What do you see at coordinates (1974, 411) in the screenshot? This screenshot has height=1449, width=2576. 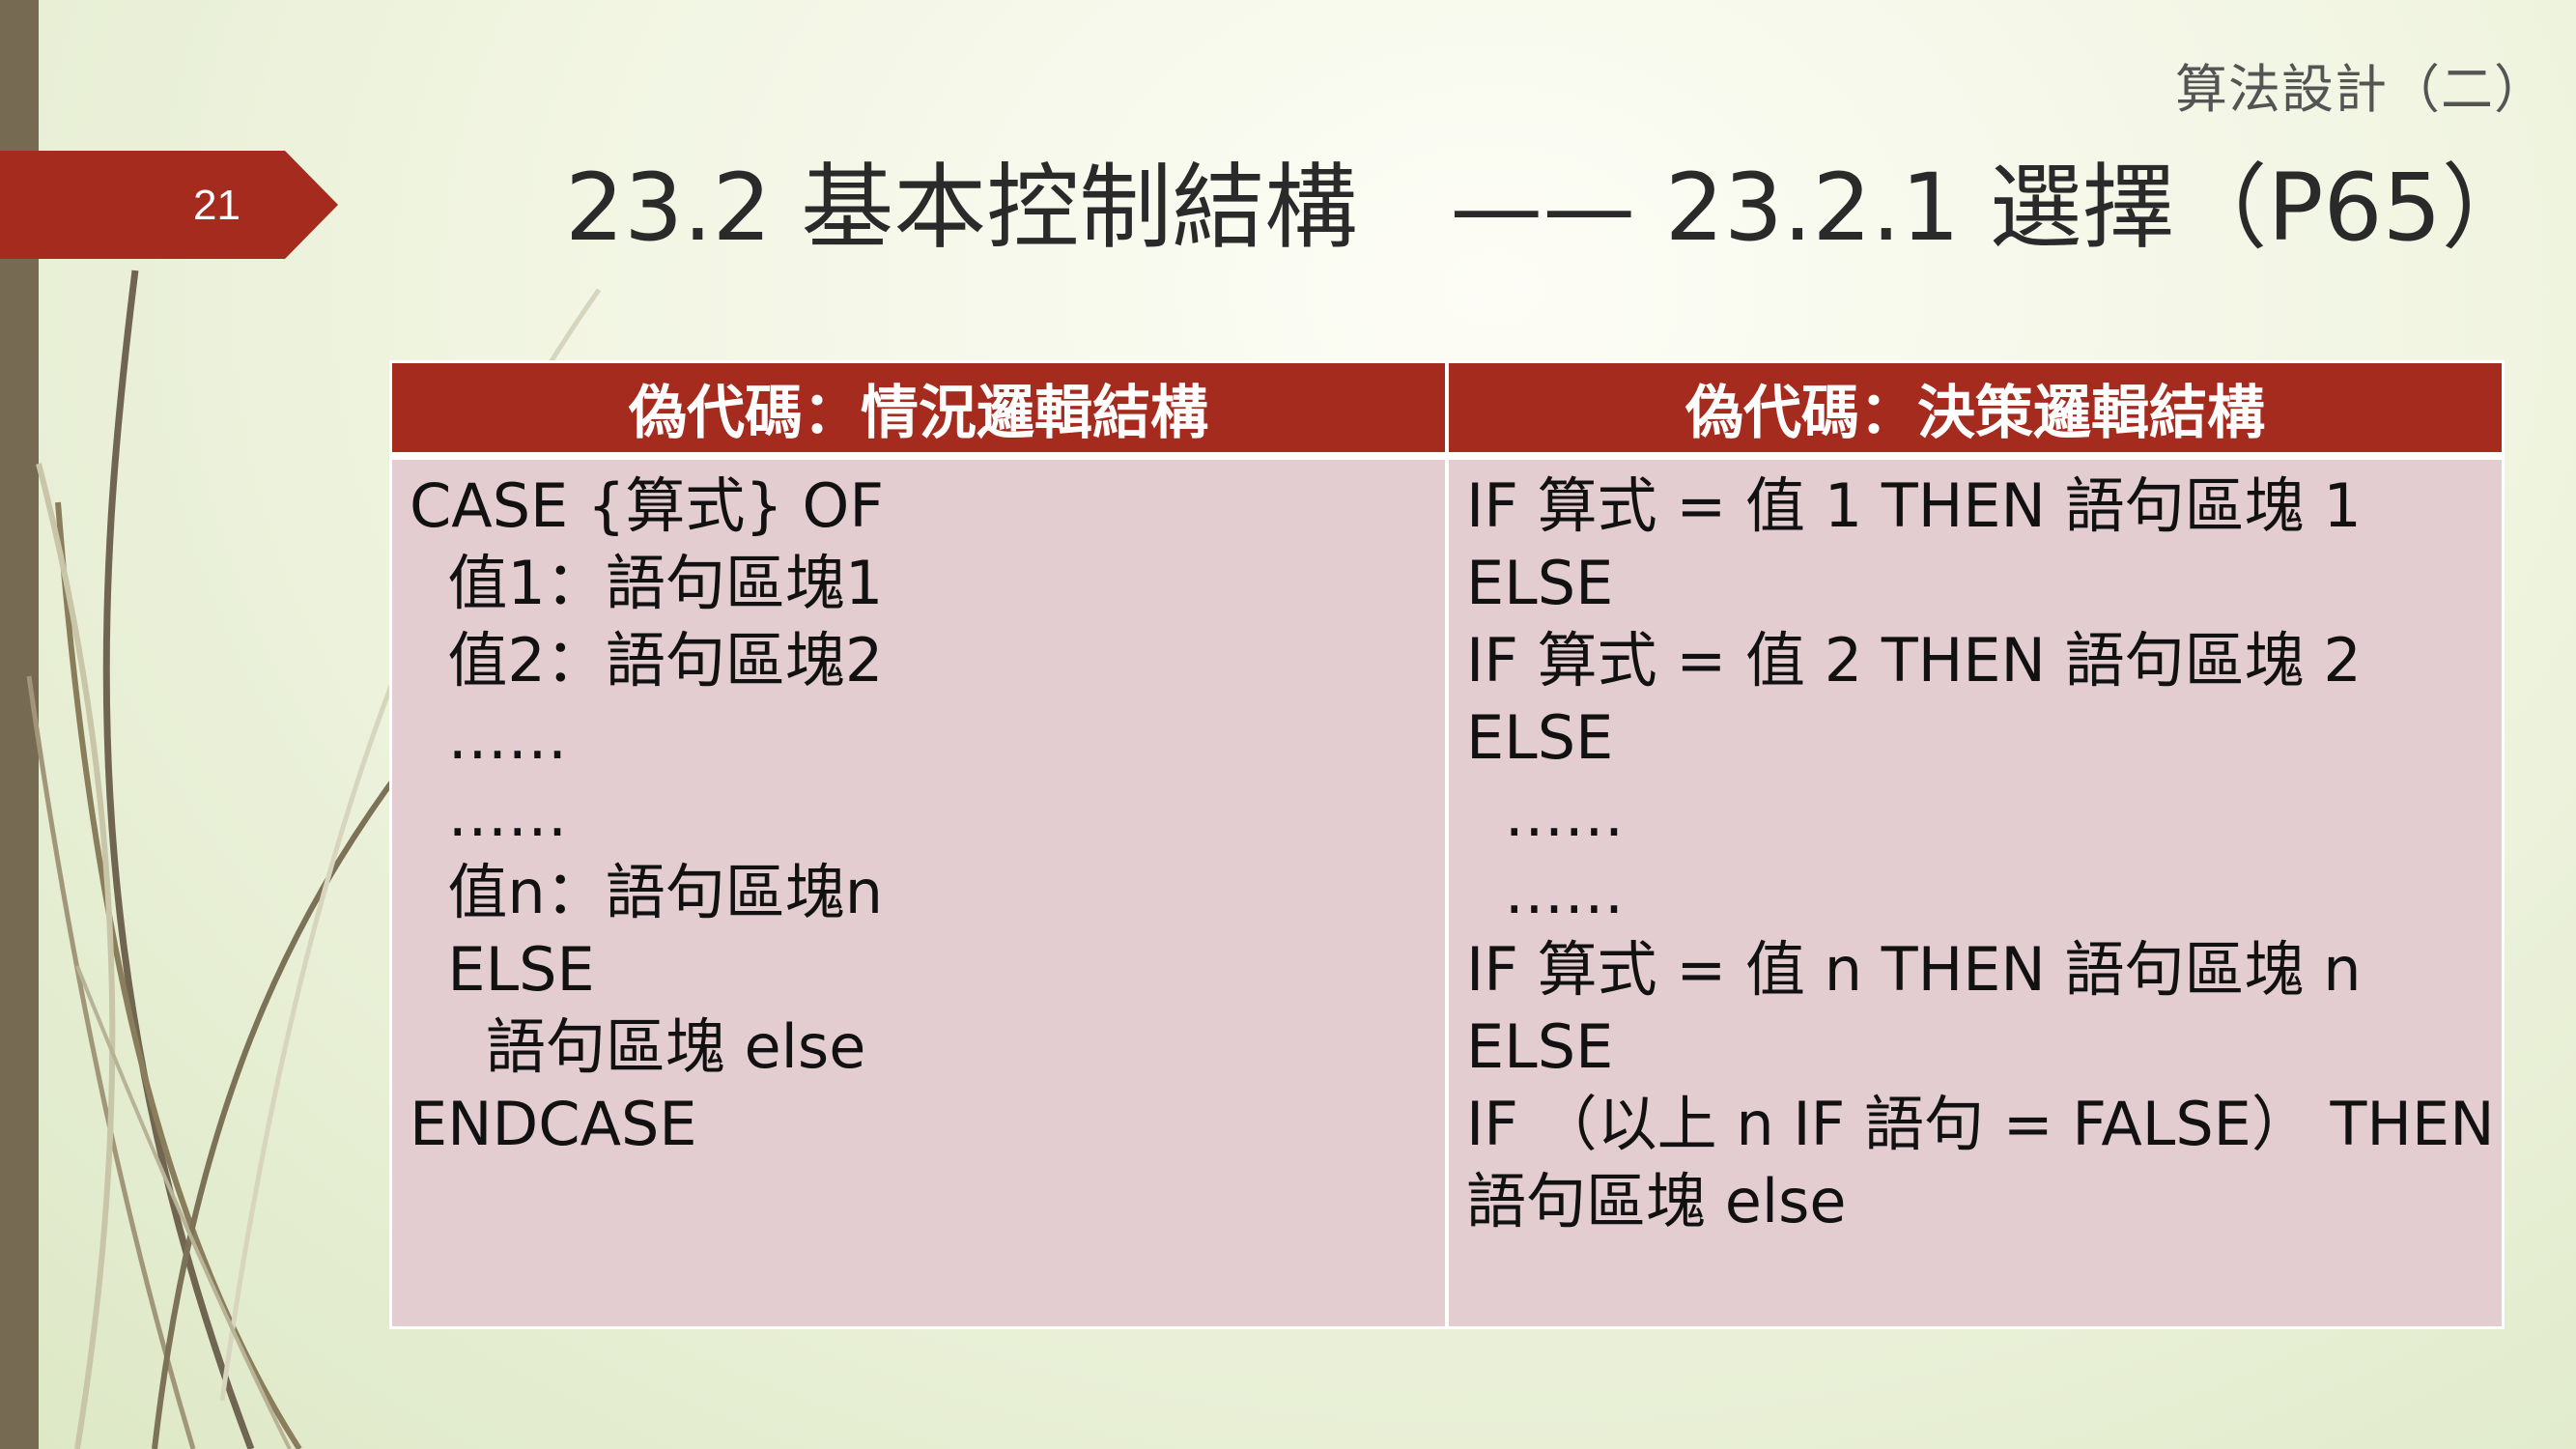 I see `table-header-decision: 偽代碼：決策邏輯結構` at bounding box center [1974, 411].